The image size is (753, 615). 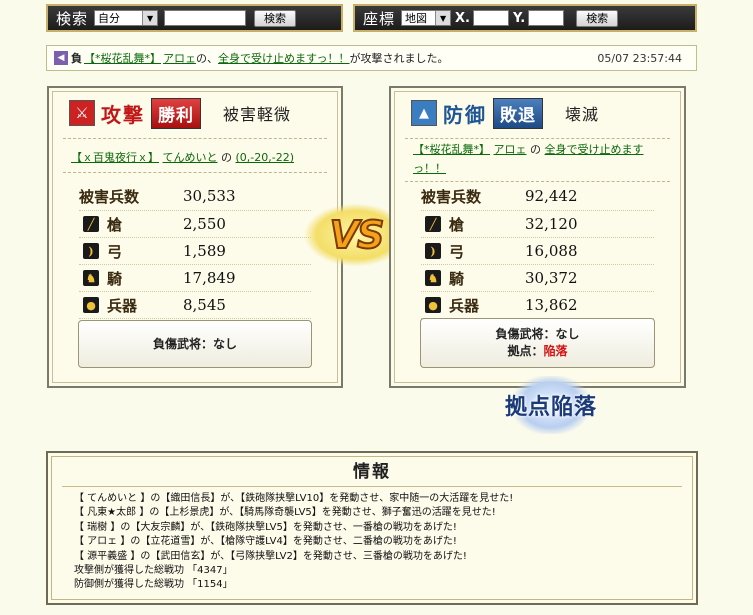 What do you see at coordinates (72, 18) in the screenshot?
I see `search-label: 検索` at bounding box center [72, 18].